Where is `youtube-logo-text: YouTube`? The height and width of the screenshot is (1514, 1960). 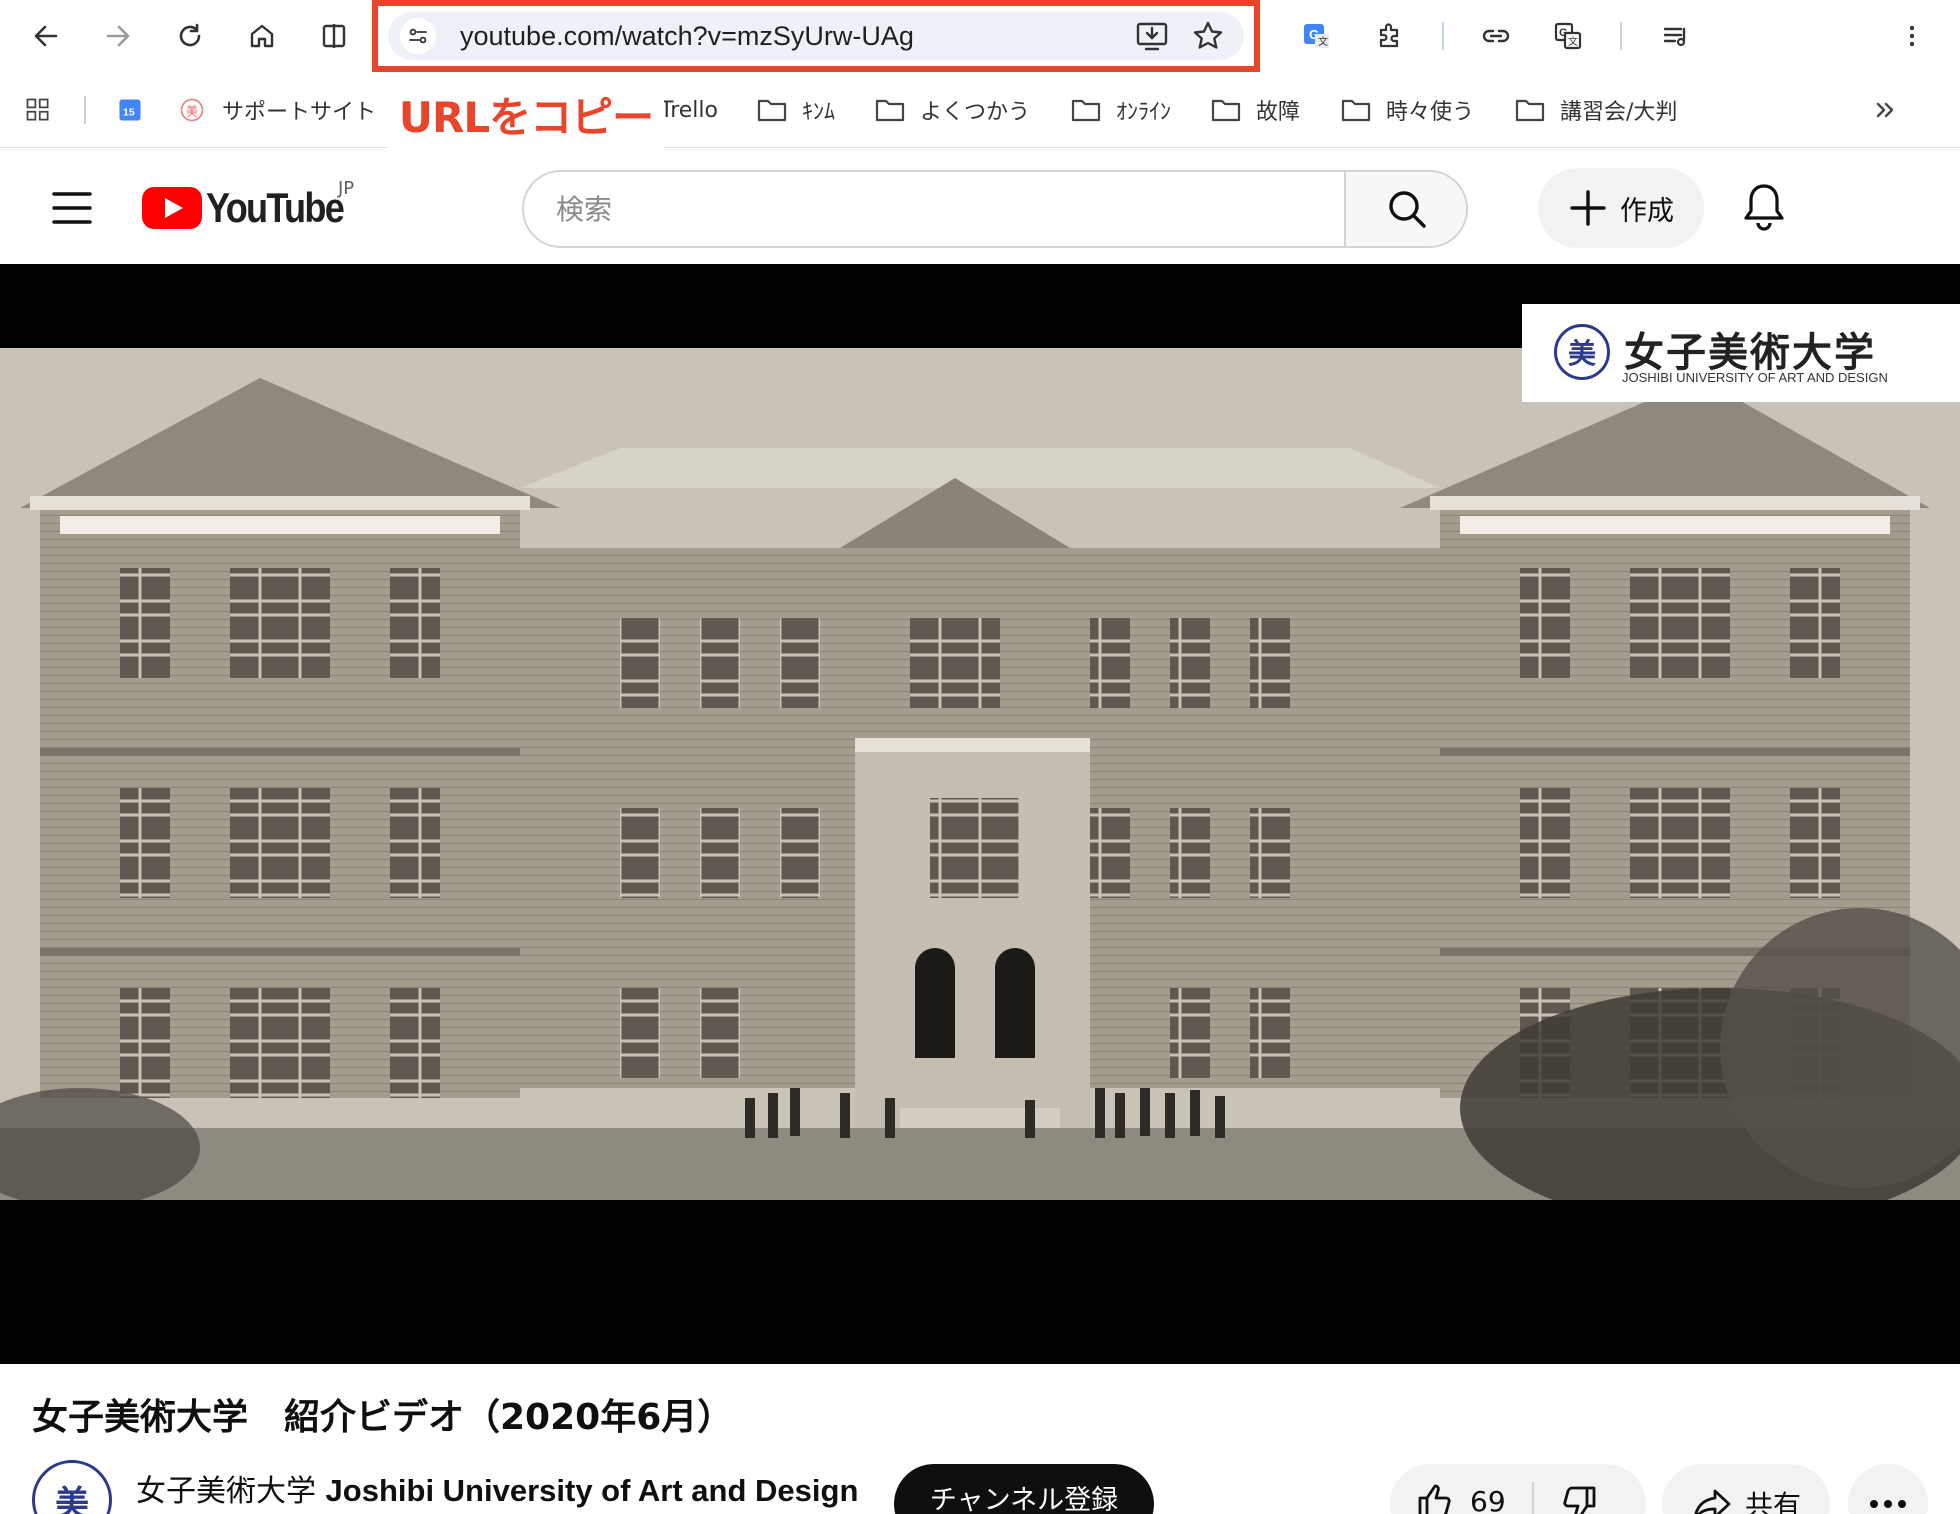 youtube-logo-text: YouTube is located at coordinates (275, 207).